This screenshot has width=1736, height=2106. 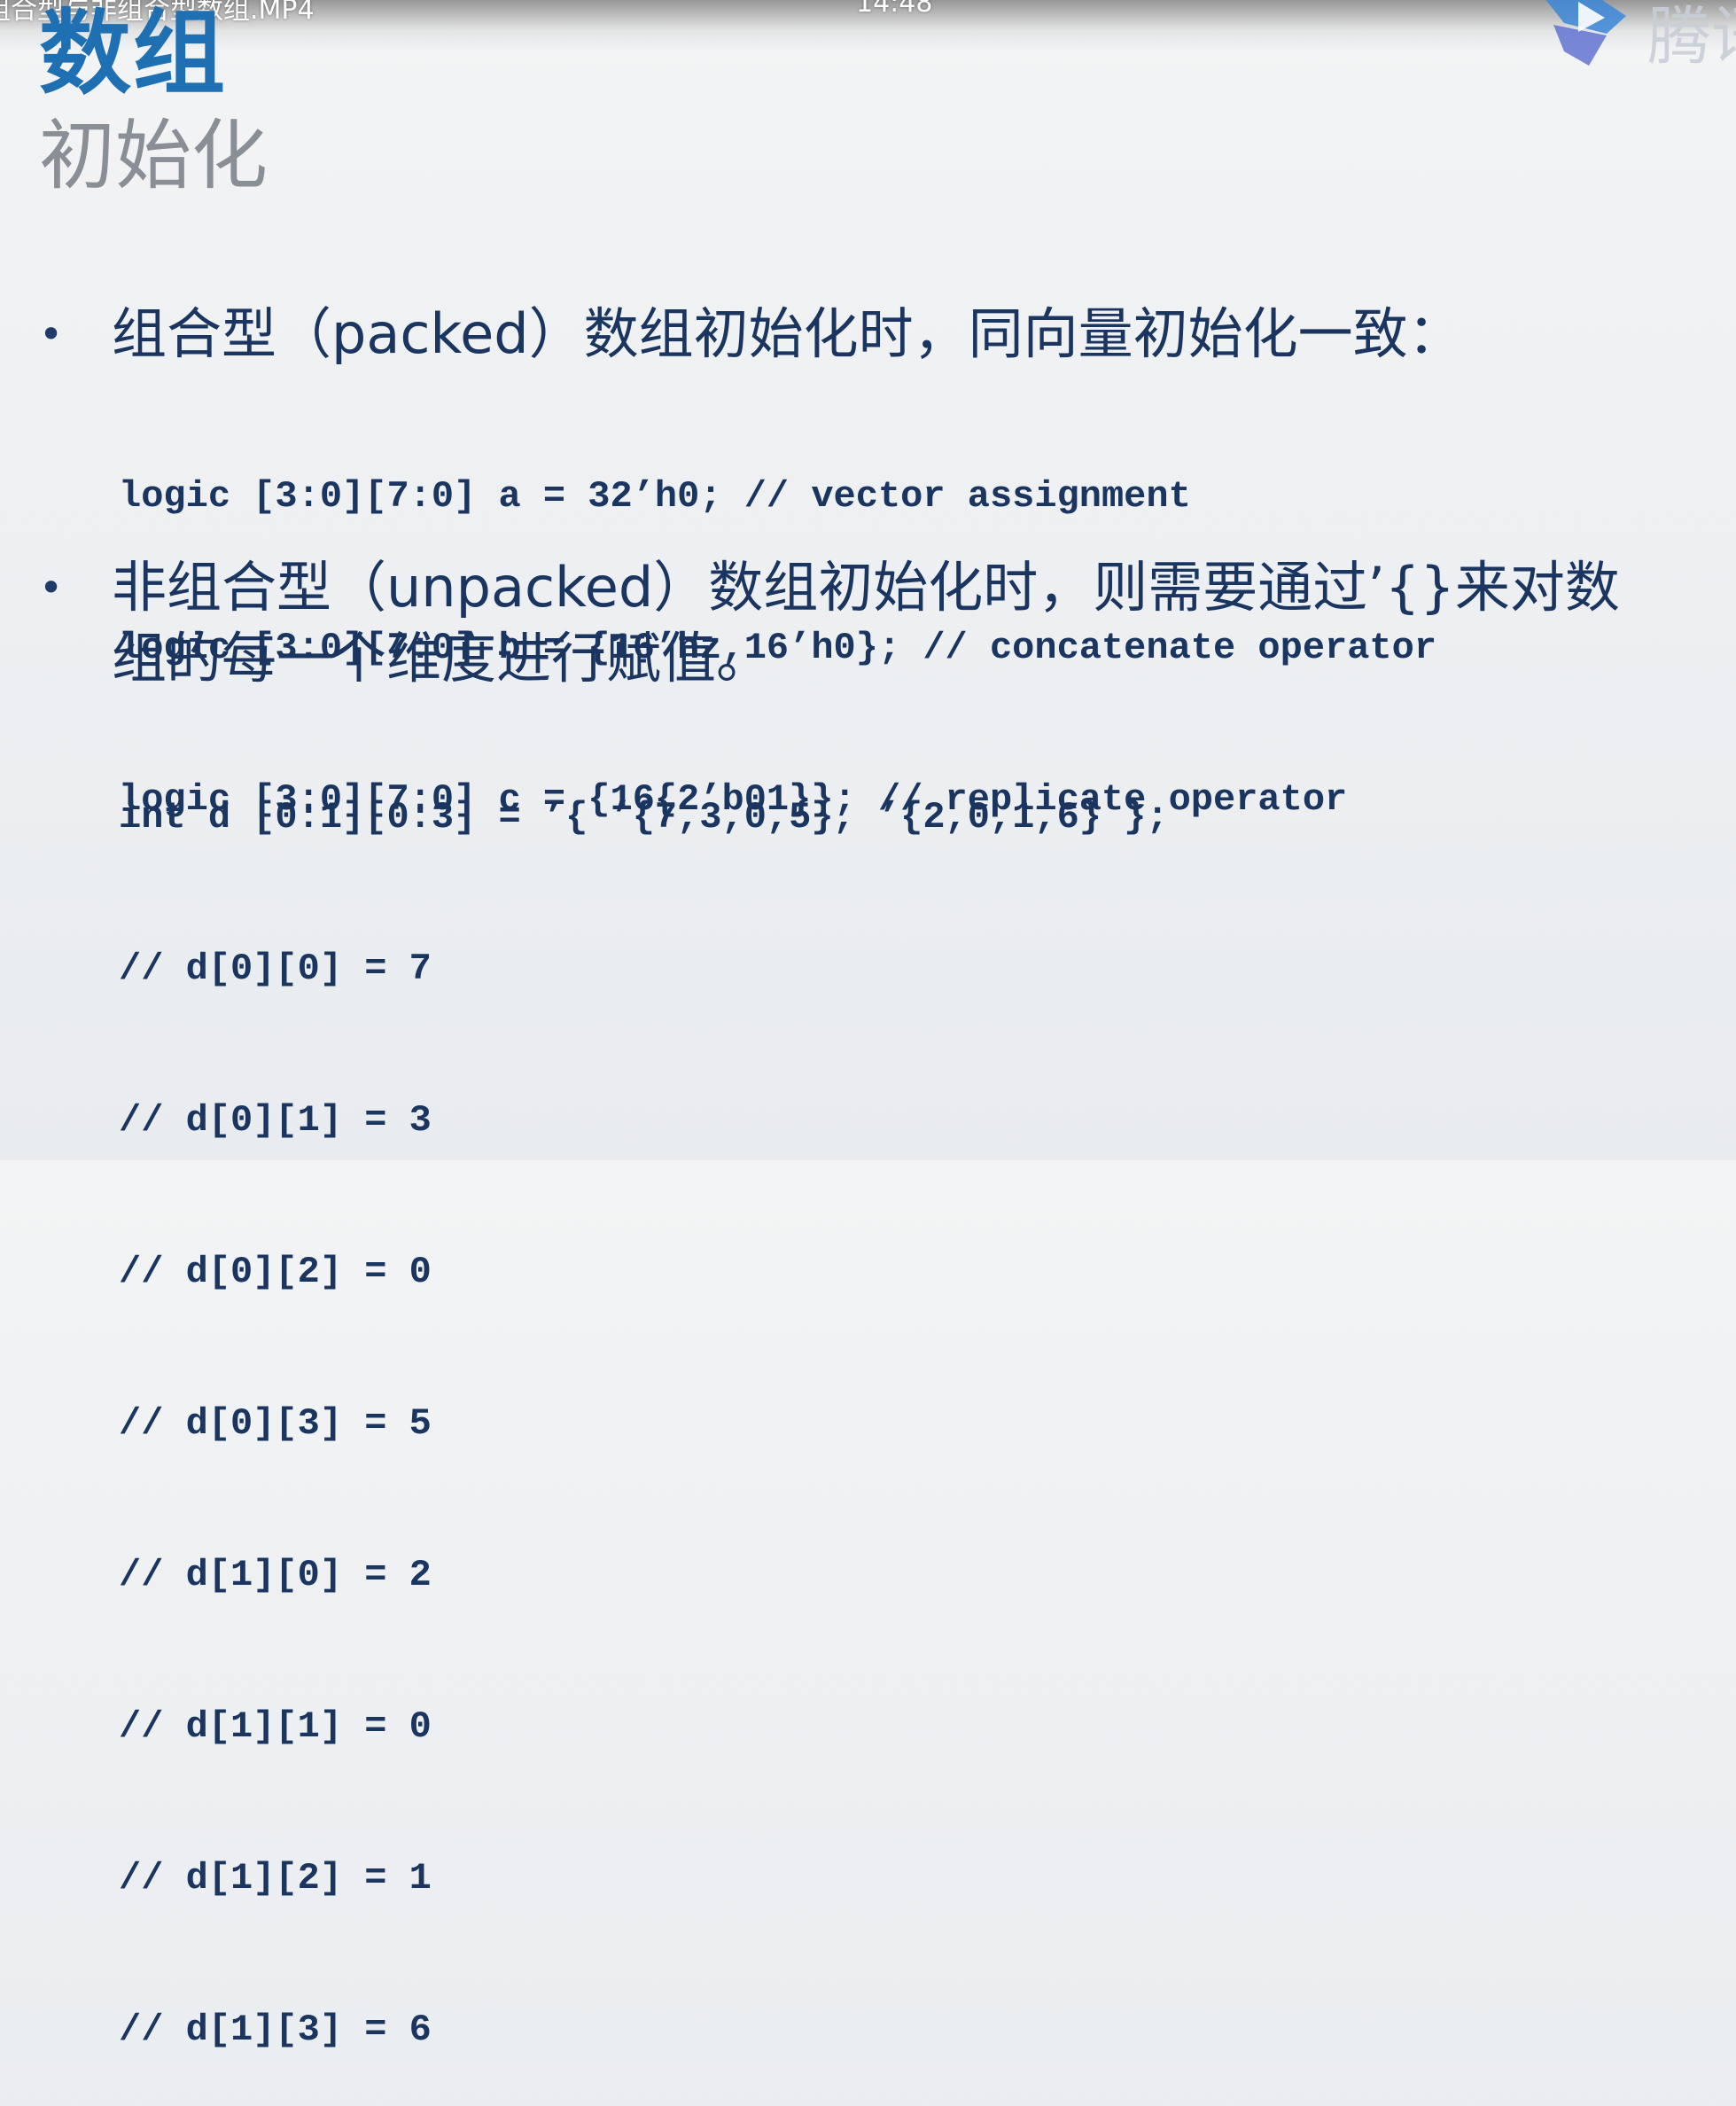 I want to click on code-comment-line: // d[1][1] = 0, so click(x=275, y=1726).